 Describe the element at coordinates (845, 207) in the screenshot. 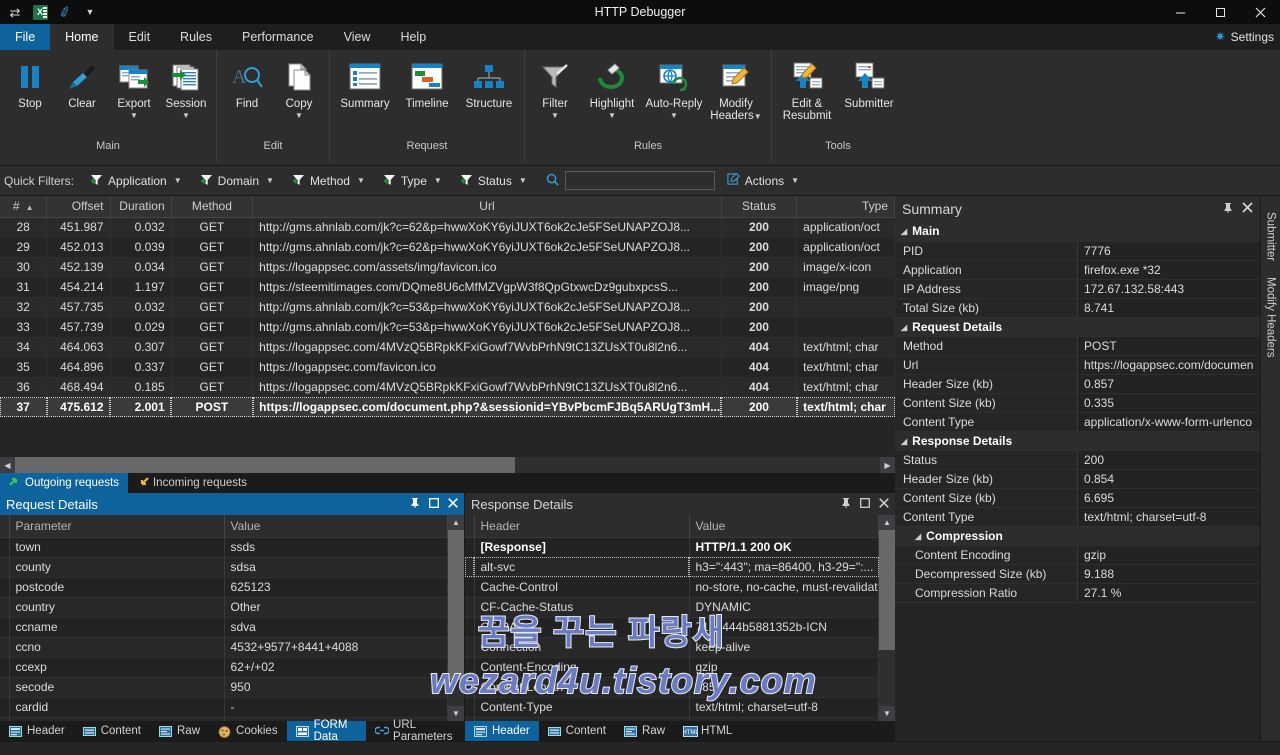

I see `column-header-type: Type` at that location.